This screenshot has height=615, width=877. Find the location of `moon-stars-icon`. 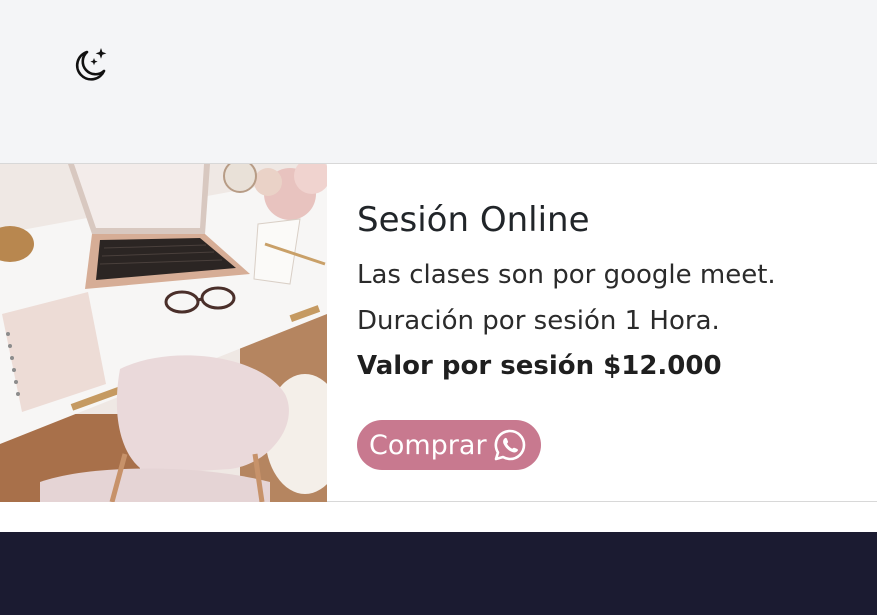

moon-stars-icon is located at coordinates (91, 64).